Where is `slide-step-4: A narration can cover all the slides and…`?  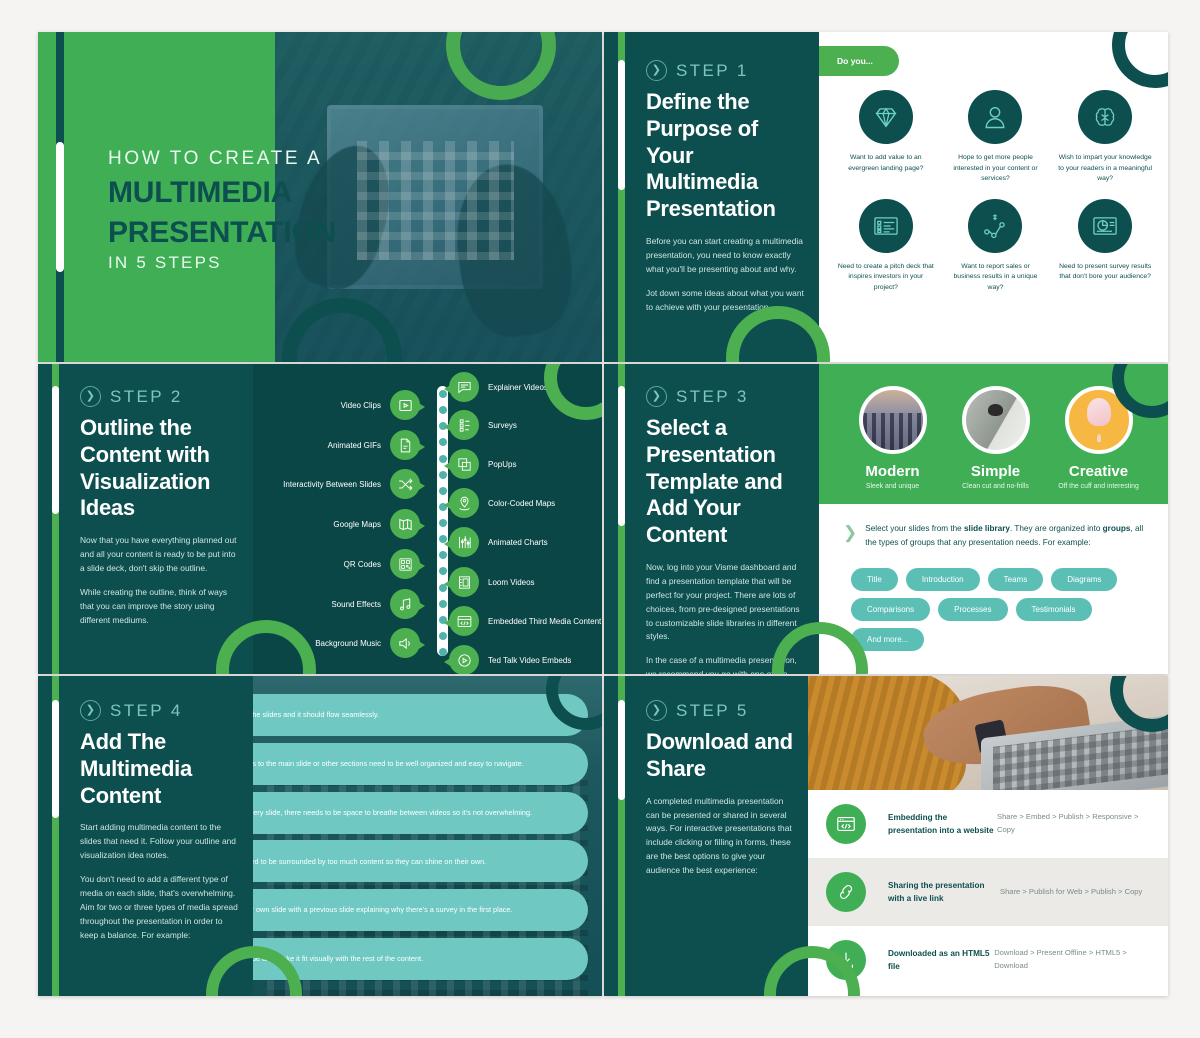
slide-step-4: A narration can cover all the slides and… is located at coordinates (320, 836).